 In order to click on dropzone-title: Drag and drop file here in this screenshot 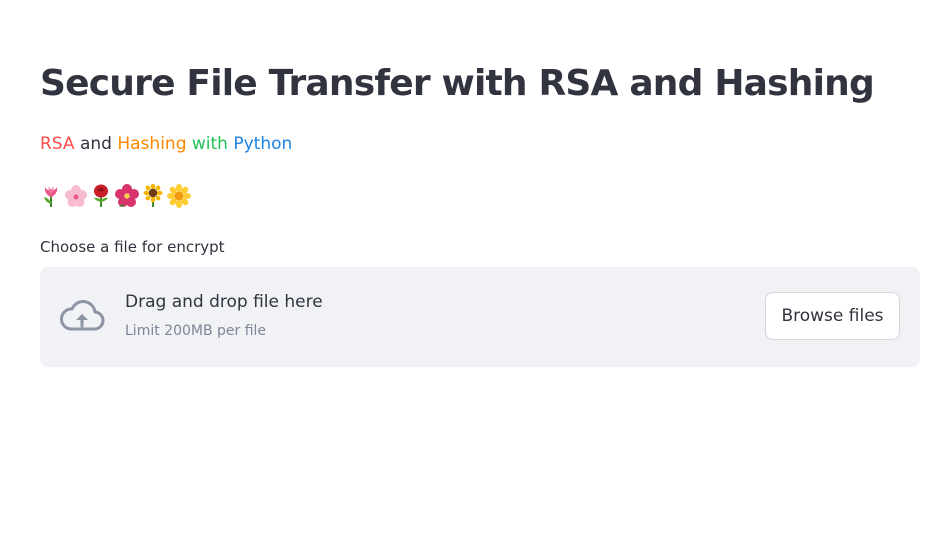, I will do `click(224, 302)`.